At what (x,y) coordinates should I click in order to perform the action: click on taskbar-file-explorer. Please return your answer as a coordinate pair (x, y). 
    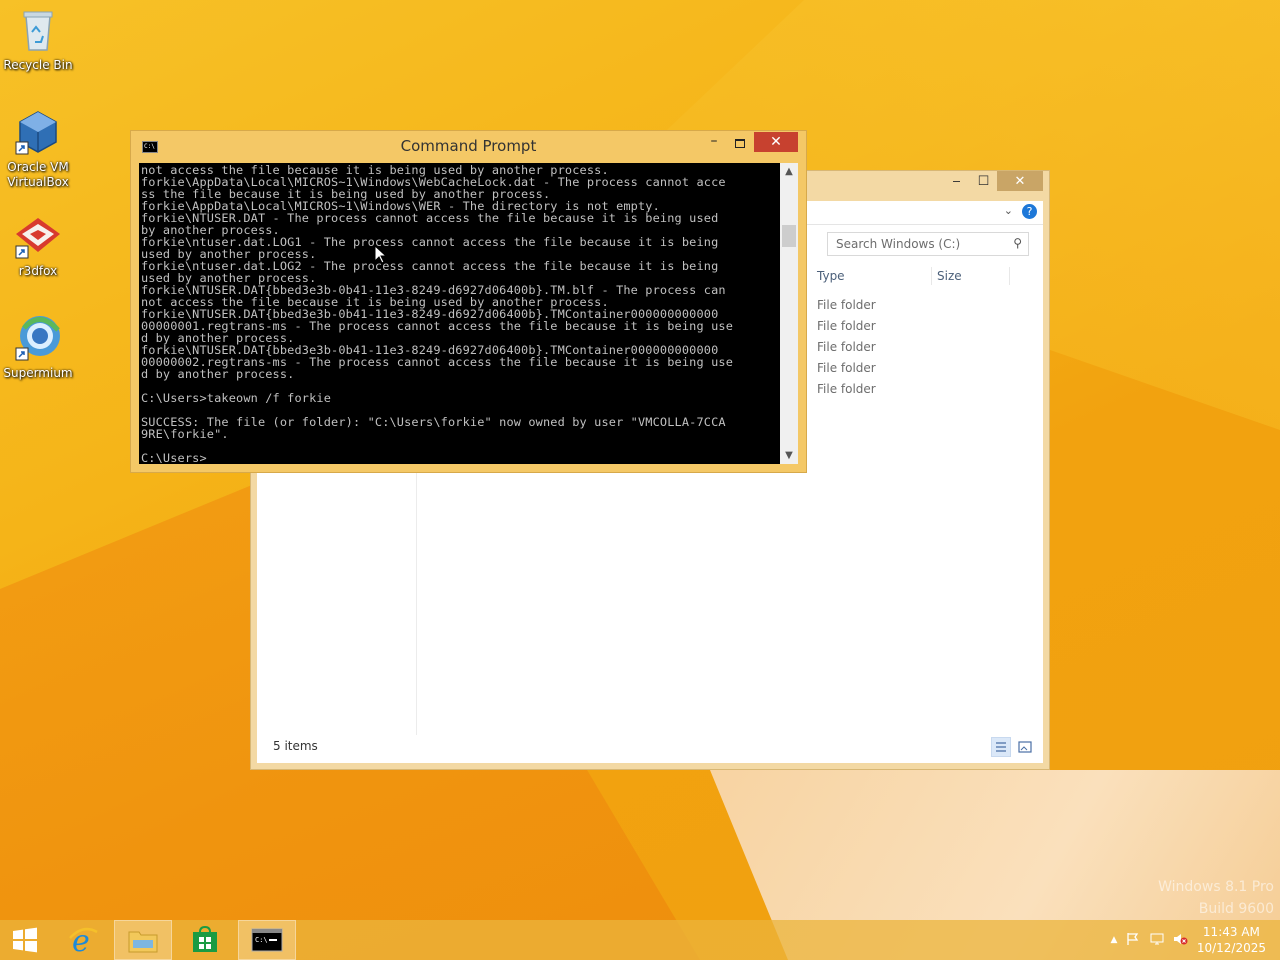
    Looking at the image, I should click on (143, 940).